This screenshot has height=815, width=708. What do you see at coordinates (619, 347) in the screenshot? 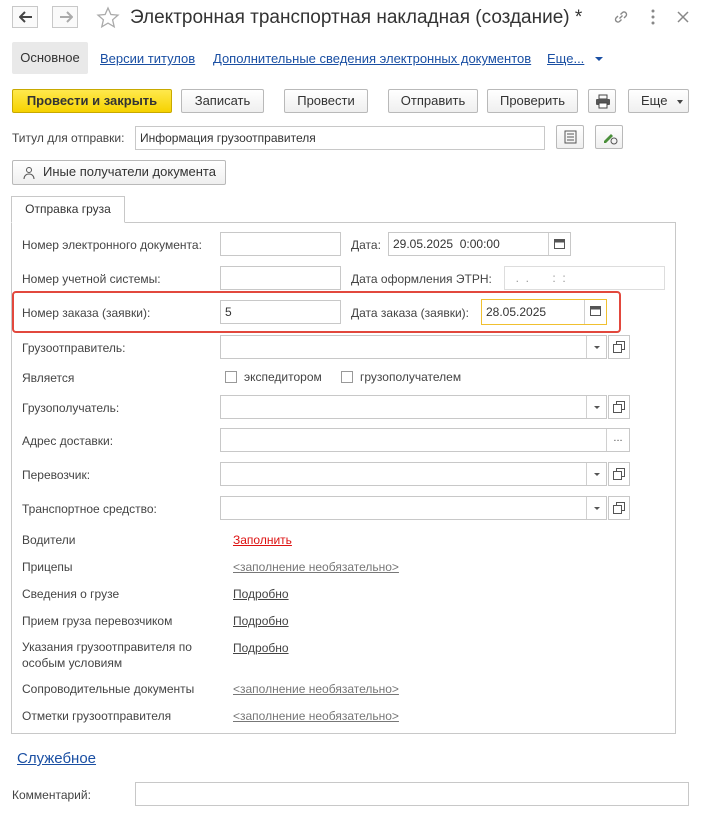
I see `shipper-open-button` at bounding box center [619, 347].